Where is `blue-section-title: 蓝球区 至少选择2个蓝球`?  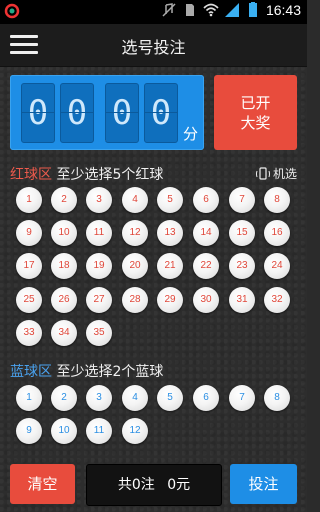 blue-section-title: 蓝球区 至少选择2个蓝球 is located at coordinates (86, 371).